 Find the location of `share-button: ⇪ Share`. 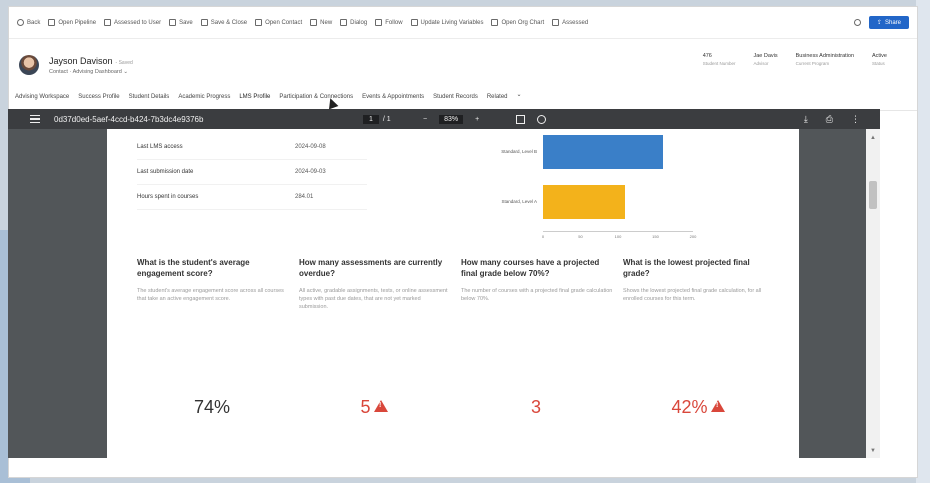

share-button: ⇪ Share is located at coordinates (888, 22).